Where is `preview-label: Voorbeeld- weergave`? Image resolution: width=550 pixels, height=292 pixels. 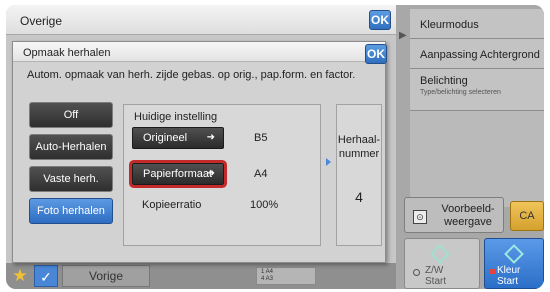 preview-label: Voorbeeld- weergave is located at coordinates (468, 216).